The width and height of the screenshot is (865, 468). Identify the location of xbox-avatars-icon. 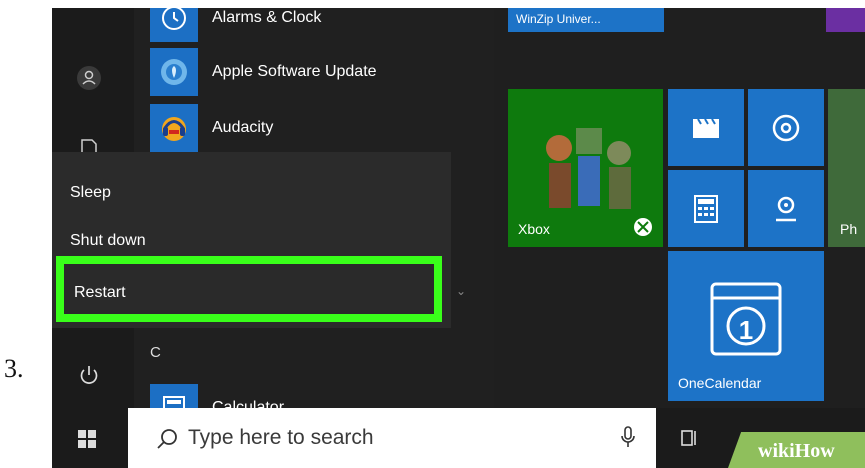
(588, 168).